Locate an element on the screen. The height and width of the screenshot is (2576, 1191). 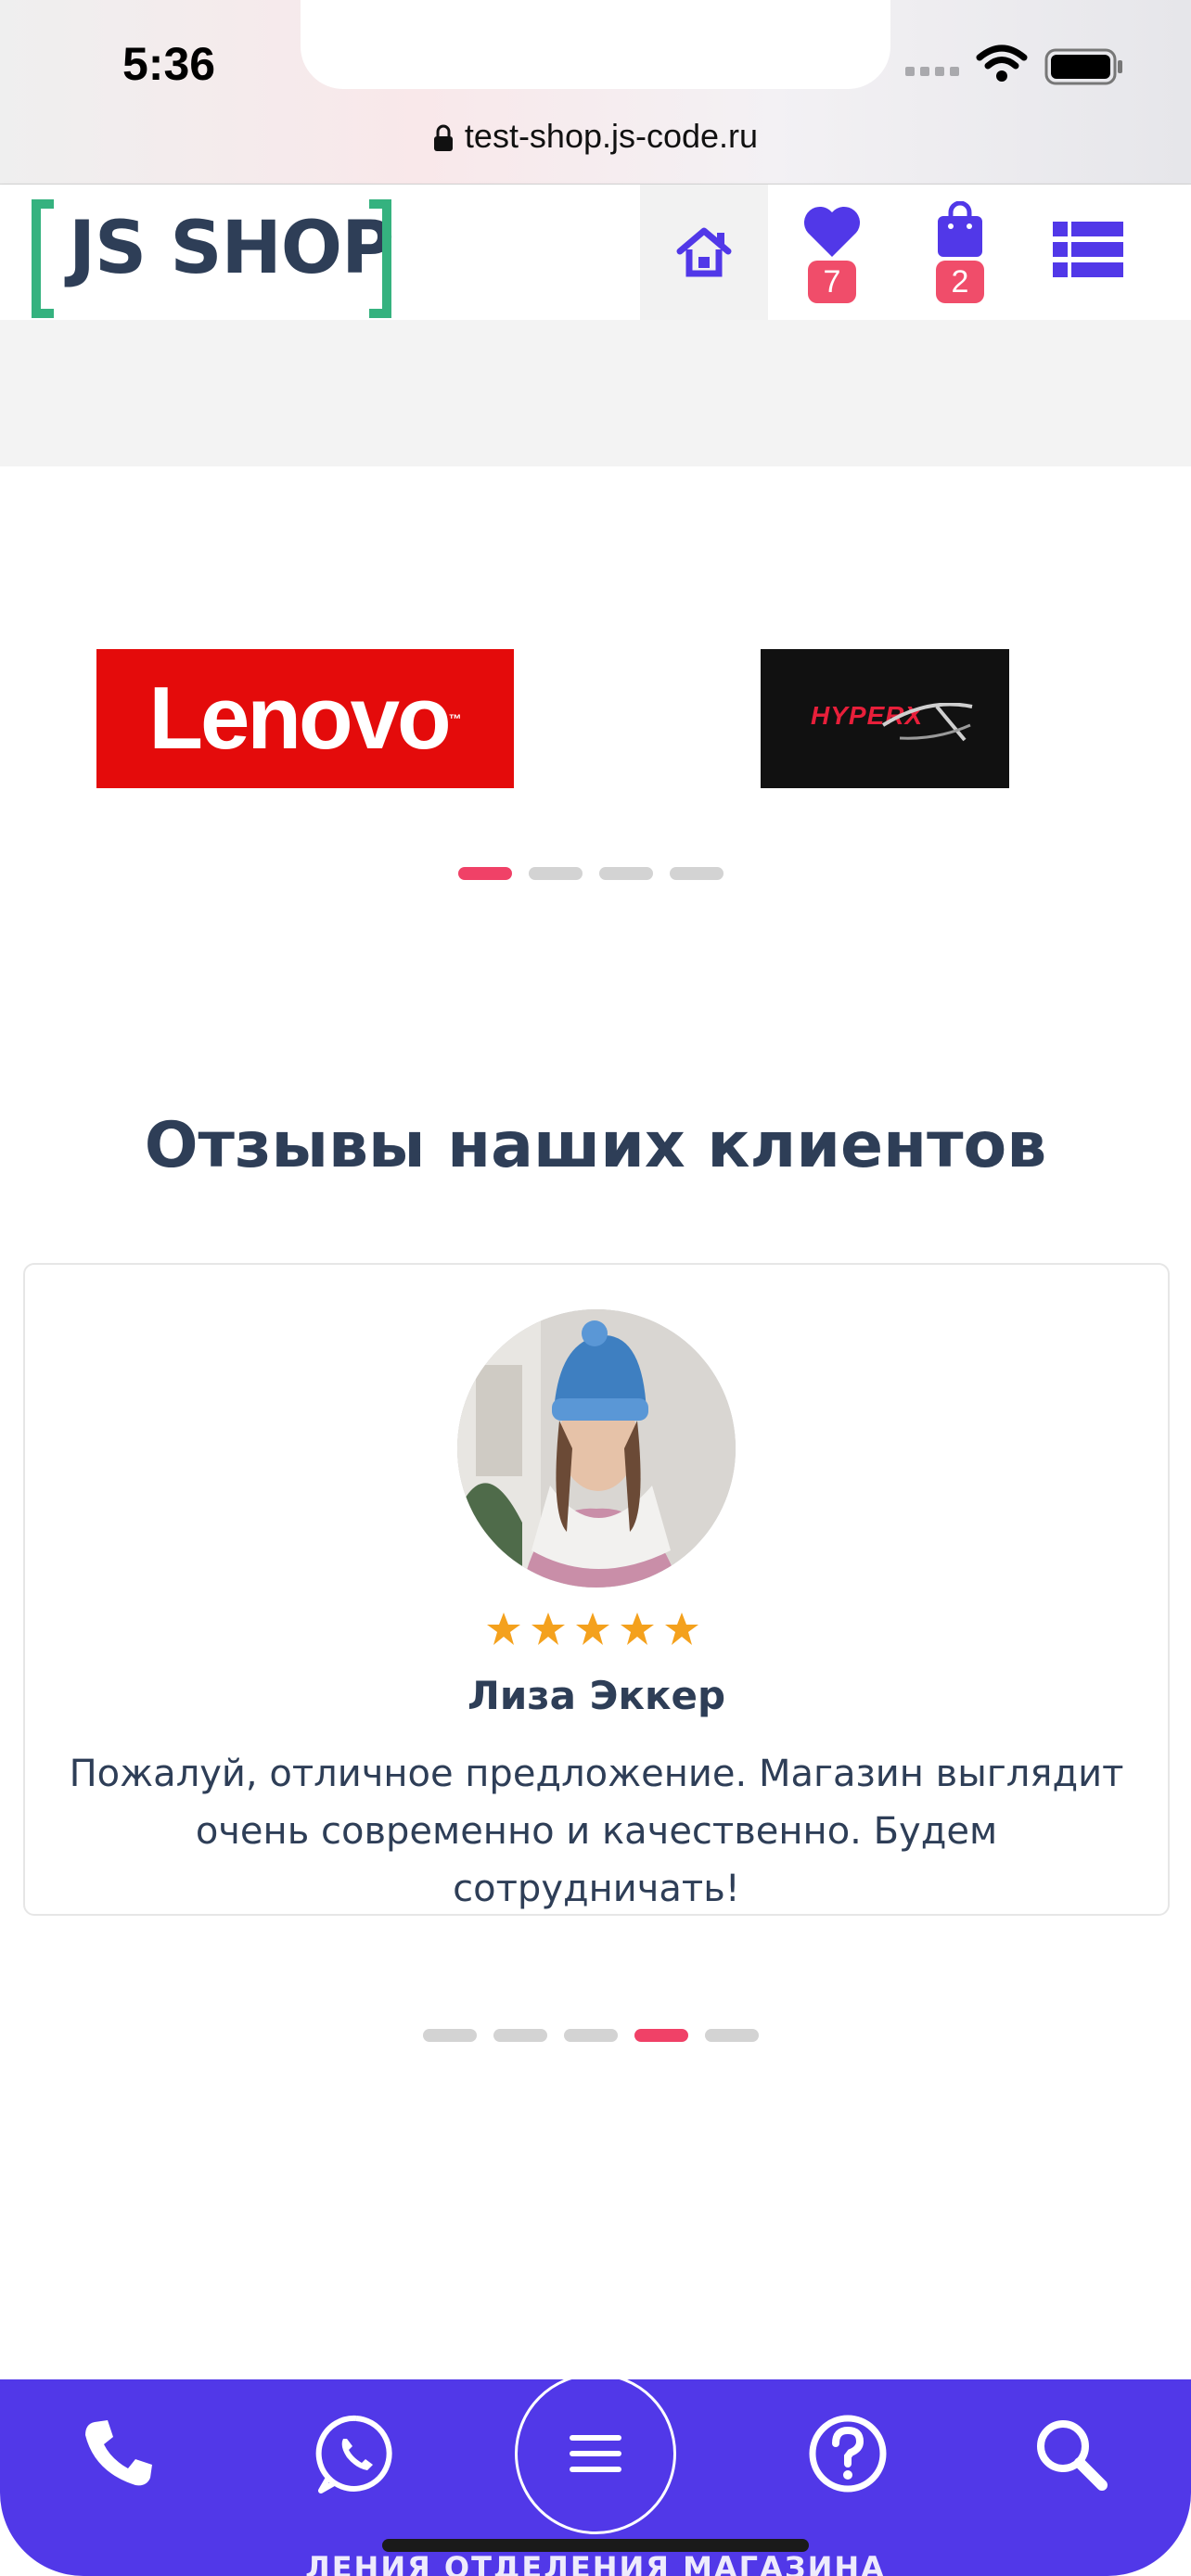
brand-logo-hyperx: HYPERX is located at coordinates (885, 719).